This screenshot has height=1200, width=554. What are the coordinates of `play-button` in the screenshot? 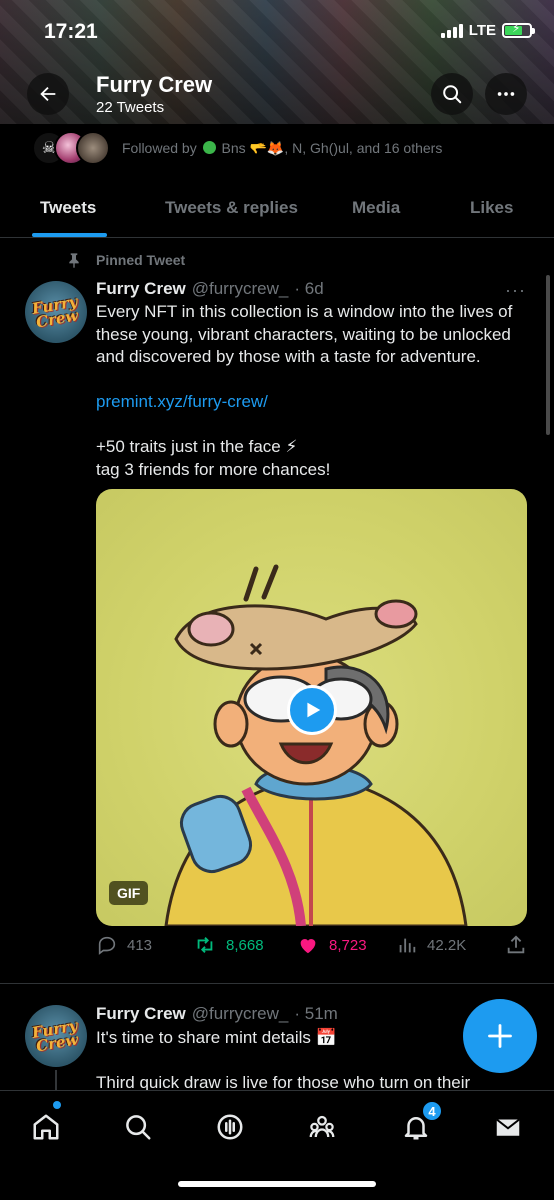 It's located at (312, 710).